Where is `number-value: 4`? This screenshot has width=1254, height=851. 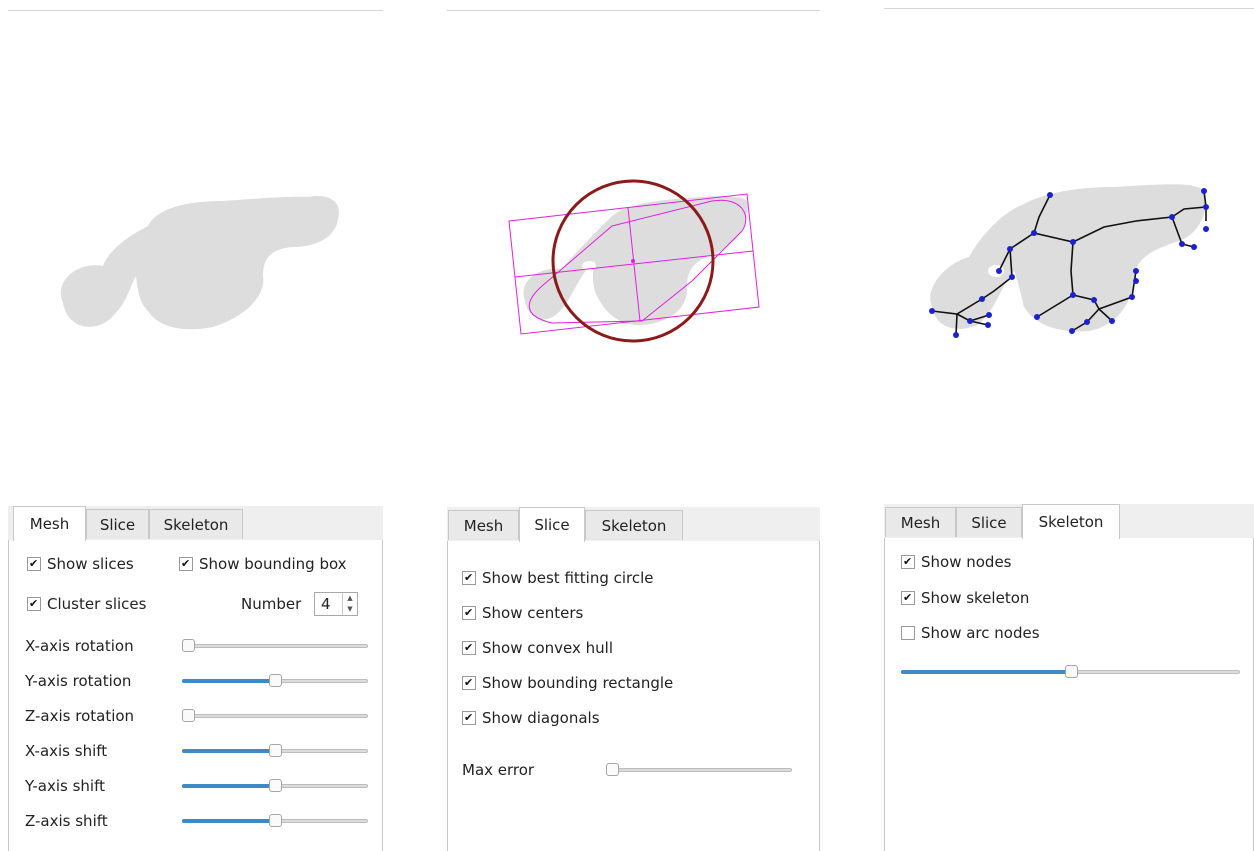
number-value: 4 is located at coordinates (326, 604).